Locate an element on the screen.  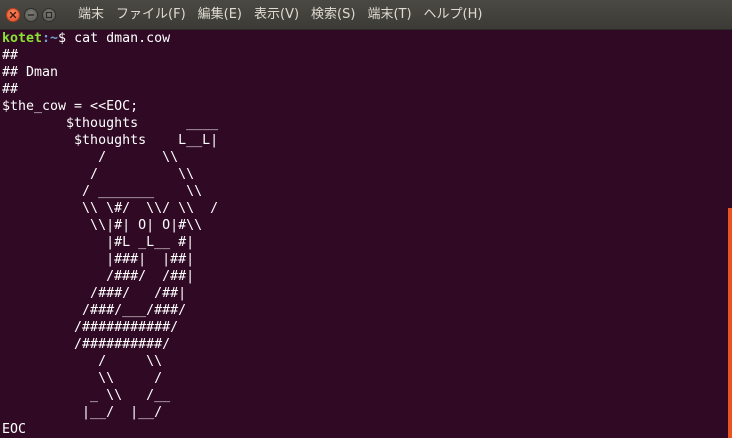
menu-terminal: 端末(T) is located at coordinates (389, 15).